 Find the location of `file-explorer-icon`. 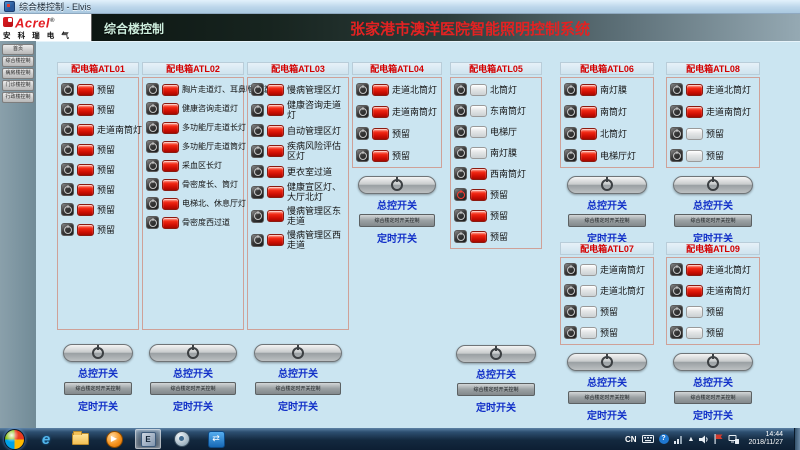

file-explorer-icon is located at coordinates (80, 439).